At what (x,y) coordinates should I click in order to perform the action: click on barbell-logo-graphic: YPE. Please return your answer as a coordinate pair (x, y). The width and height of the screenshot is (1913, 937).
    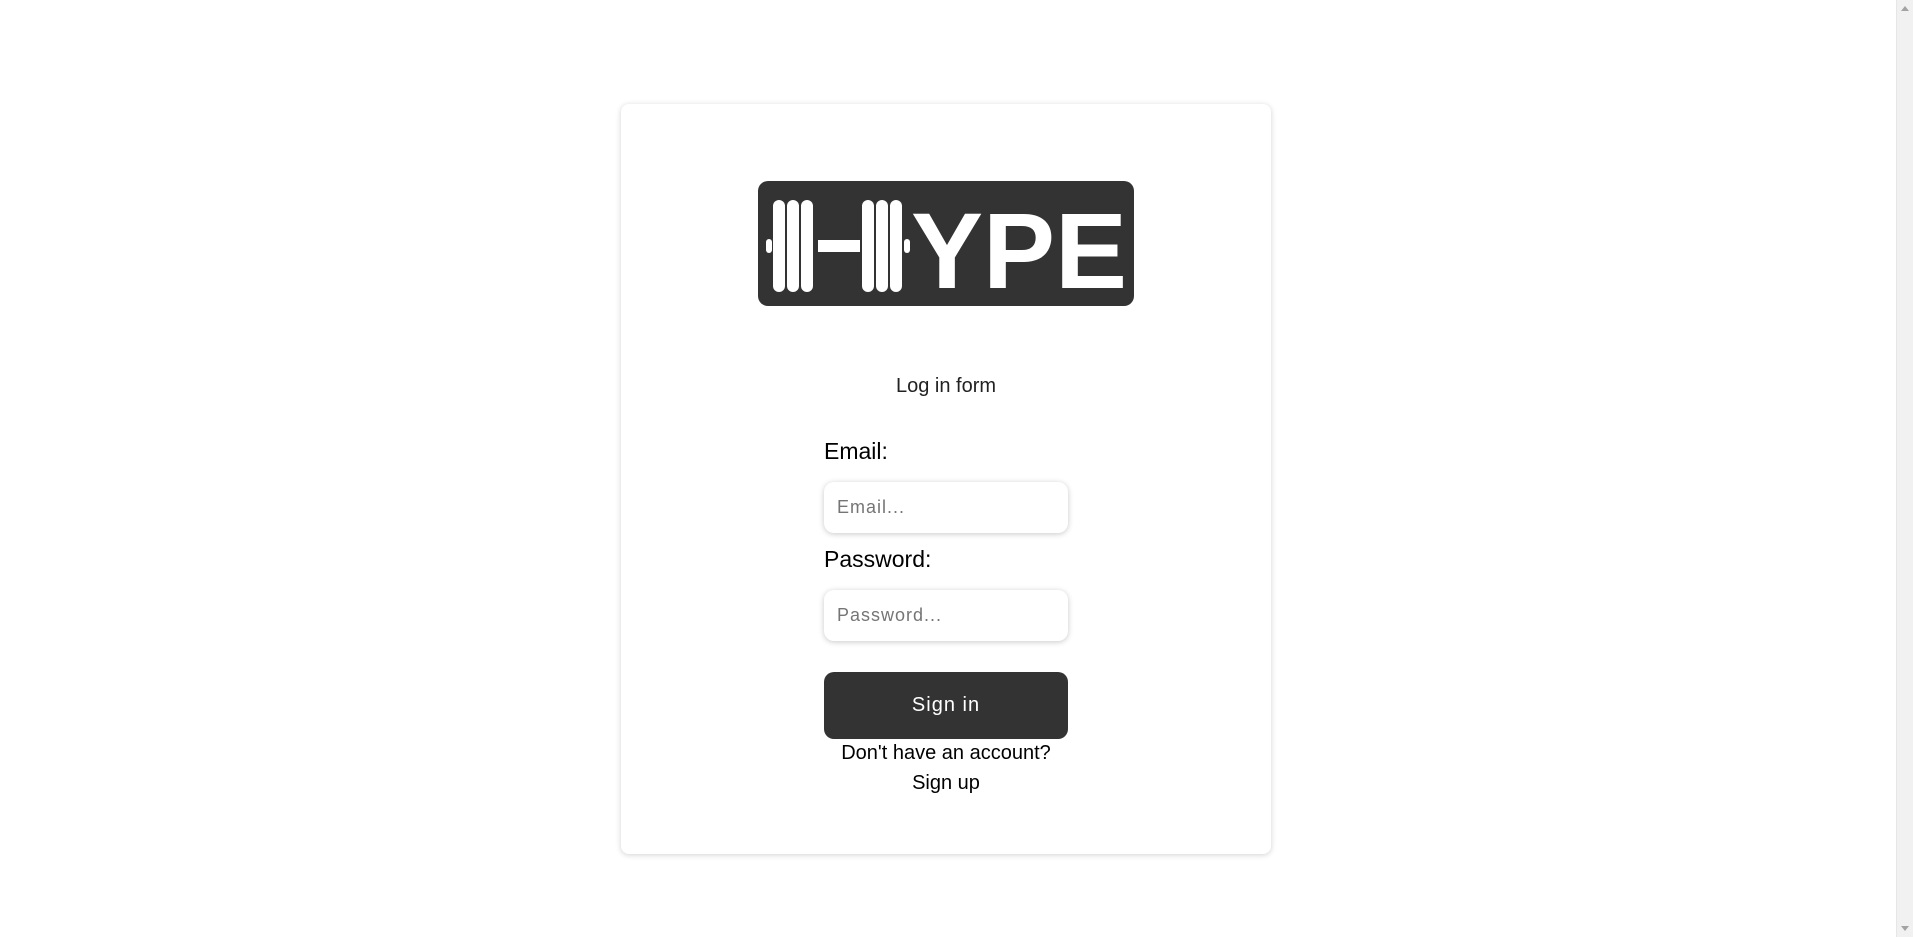
    Looking at the image, I should click on (946, 248).